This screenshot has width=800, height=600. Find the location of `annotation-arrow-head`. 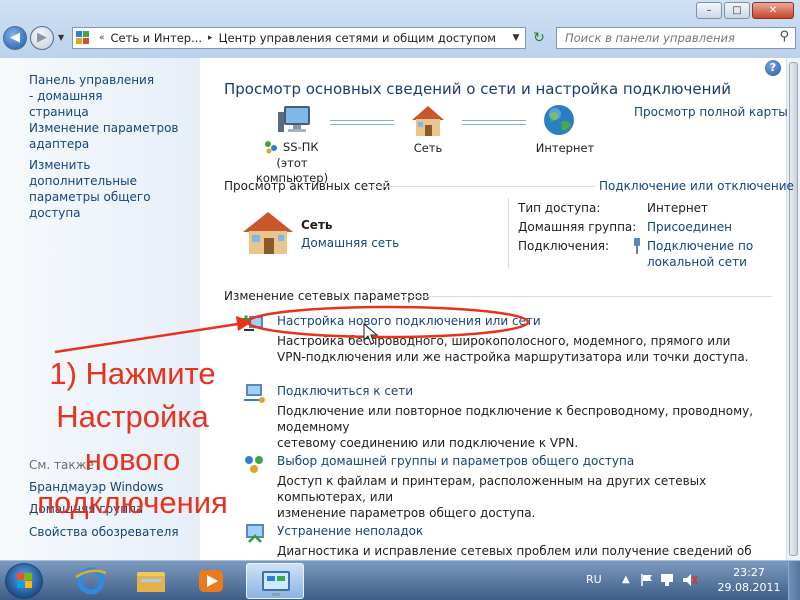

annotation-arrow-head is located at coordinates (244, 323).